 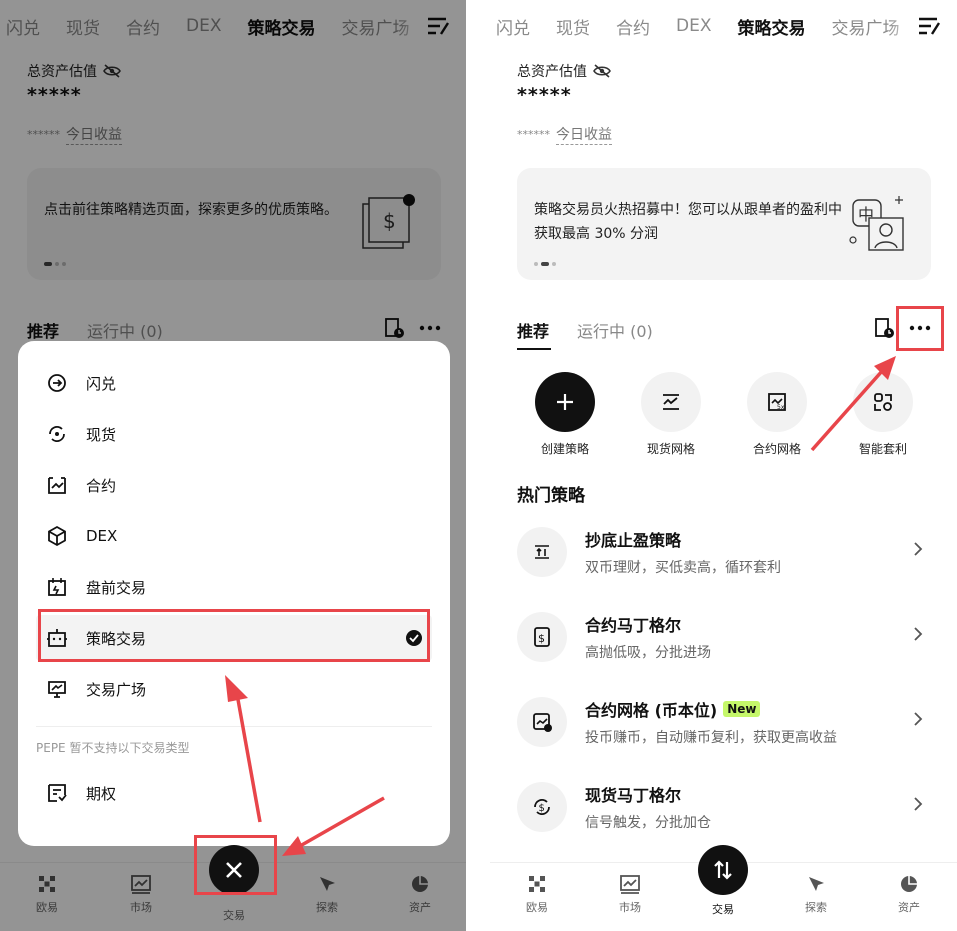 I want to click on annotation-arrows, so click(x=305, y=765).